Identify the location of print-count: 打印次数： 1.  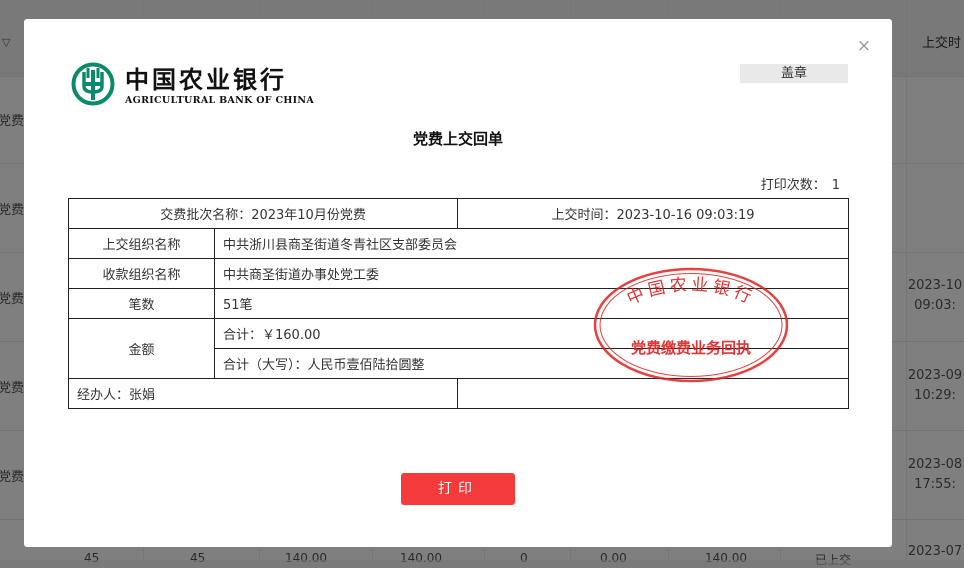
(782, 183).